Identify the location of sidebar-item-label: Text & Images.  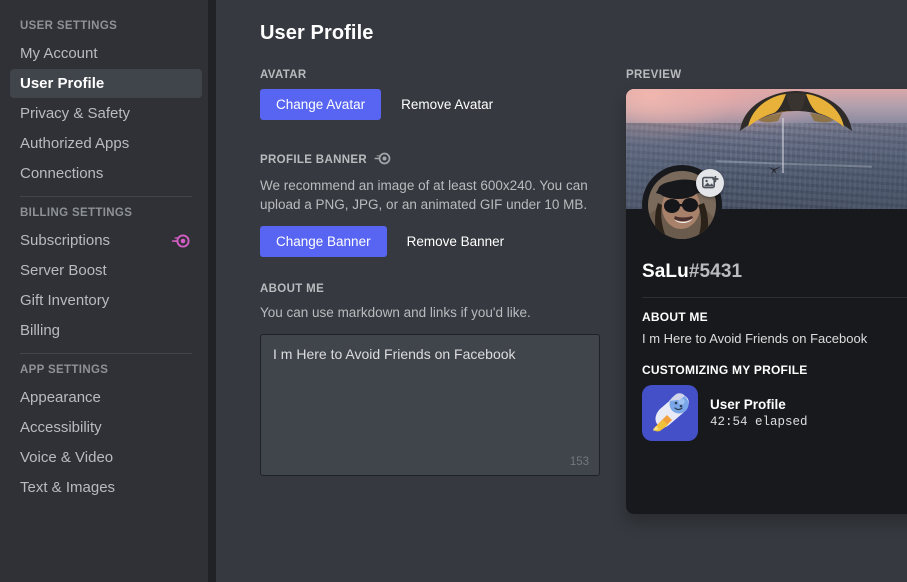
(68, 487).